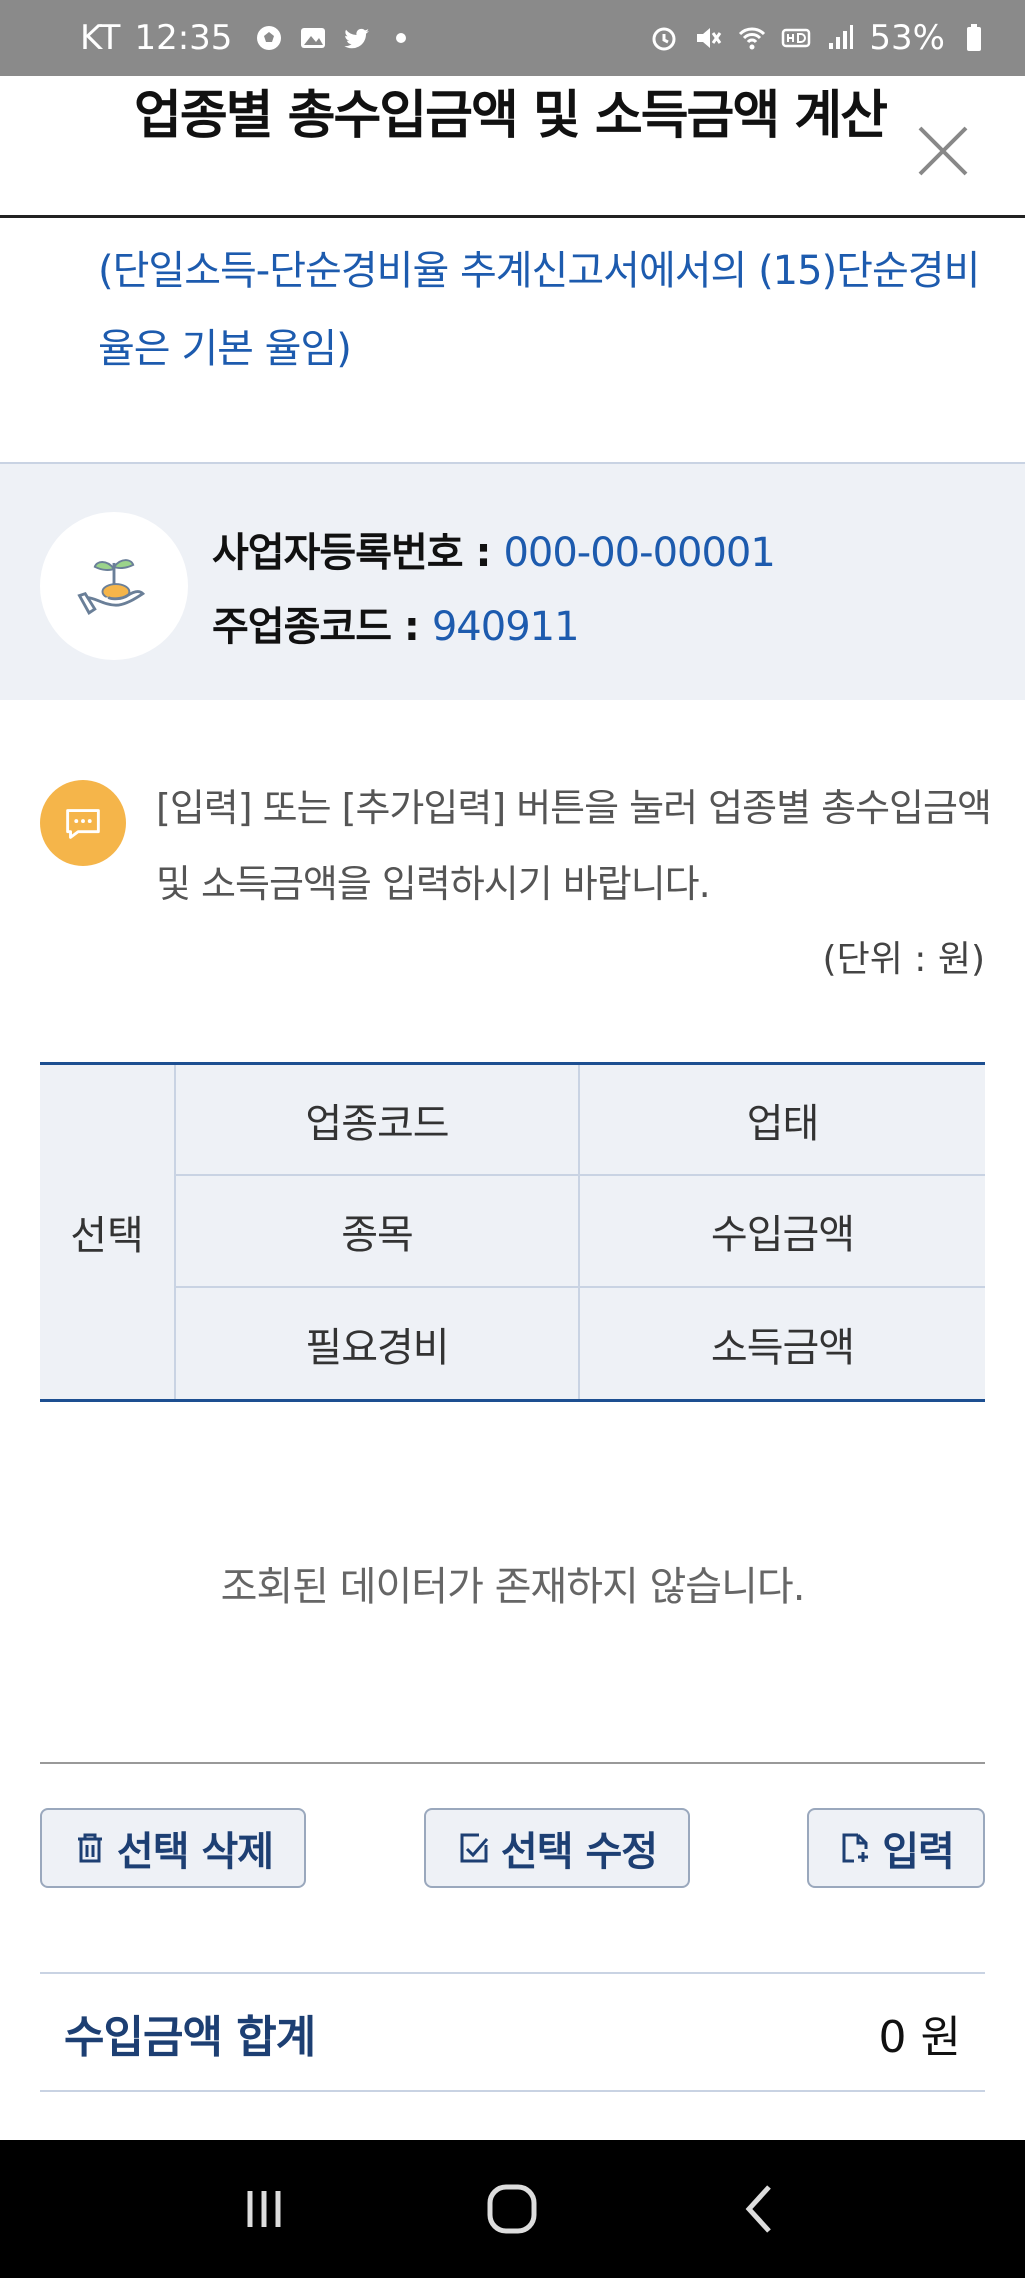 This screenshot has width=1025, height=2278. Describe the element at coordinates (840, 38) in the screenshot. I see `signal-icon` at that location.